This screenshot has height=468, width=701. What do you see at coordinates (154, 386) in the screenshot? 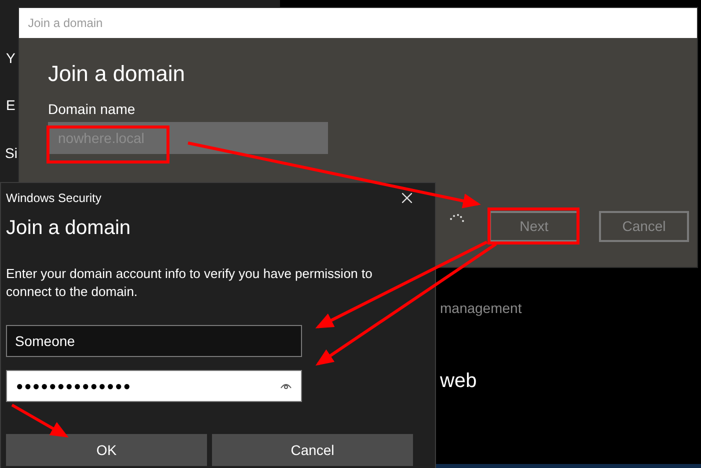
I see `password-field: ●●●●●●●●●●●●●●` at bounding box center [154, 386].